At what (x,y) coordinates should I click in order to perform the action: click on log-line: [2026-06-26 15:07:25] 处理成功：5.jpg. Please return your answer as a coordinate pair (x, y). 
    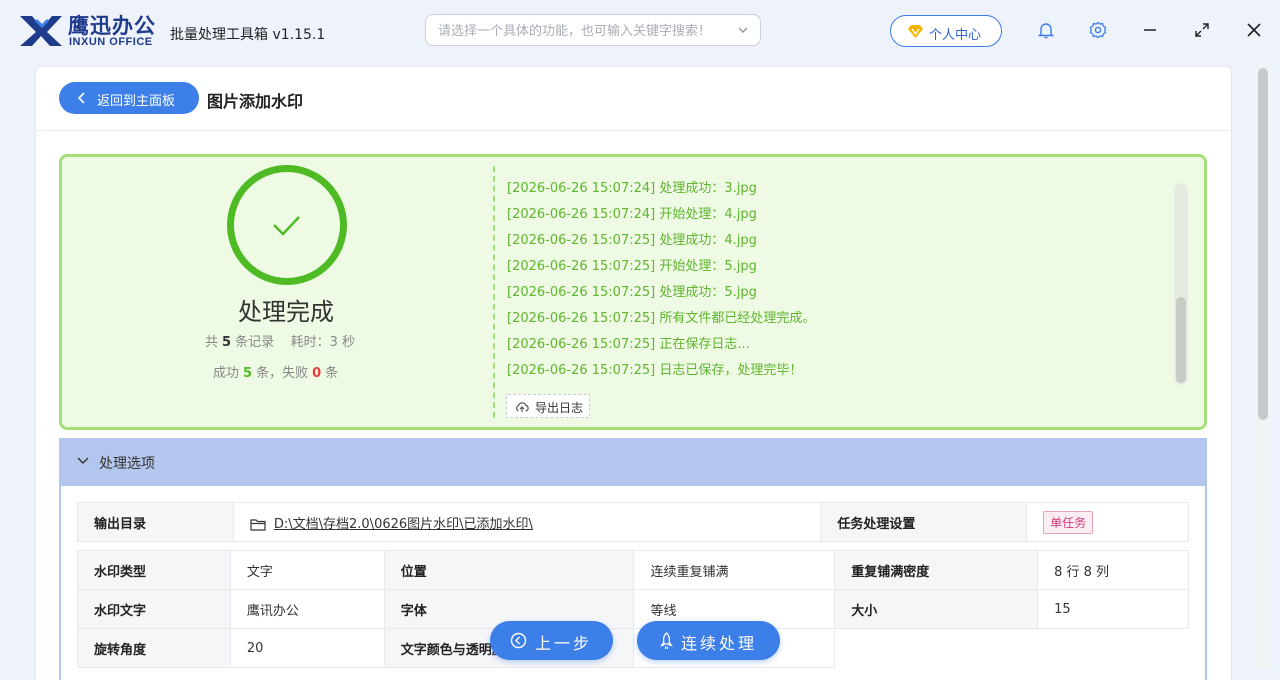
    Looking at the image, I should click on (632, 292).